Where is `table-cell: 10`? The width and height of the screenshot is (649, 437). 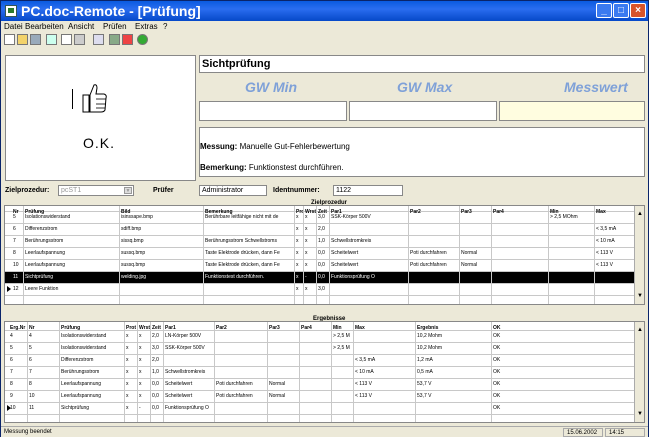
table-cell: 10 is located at coordinates (32, 396).